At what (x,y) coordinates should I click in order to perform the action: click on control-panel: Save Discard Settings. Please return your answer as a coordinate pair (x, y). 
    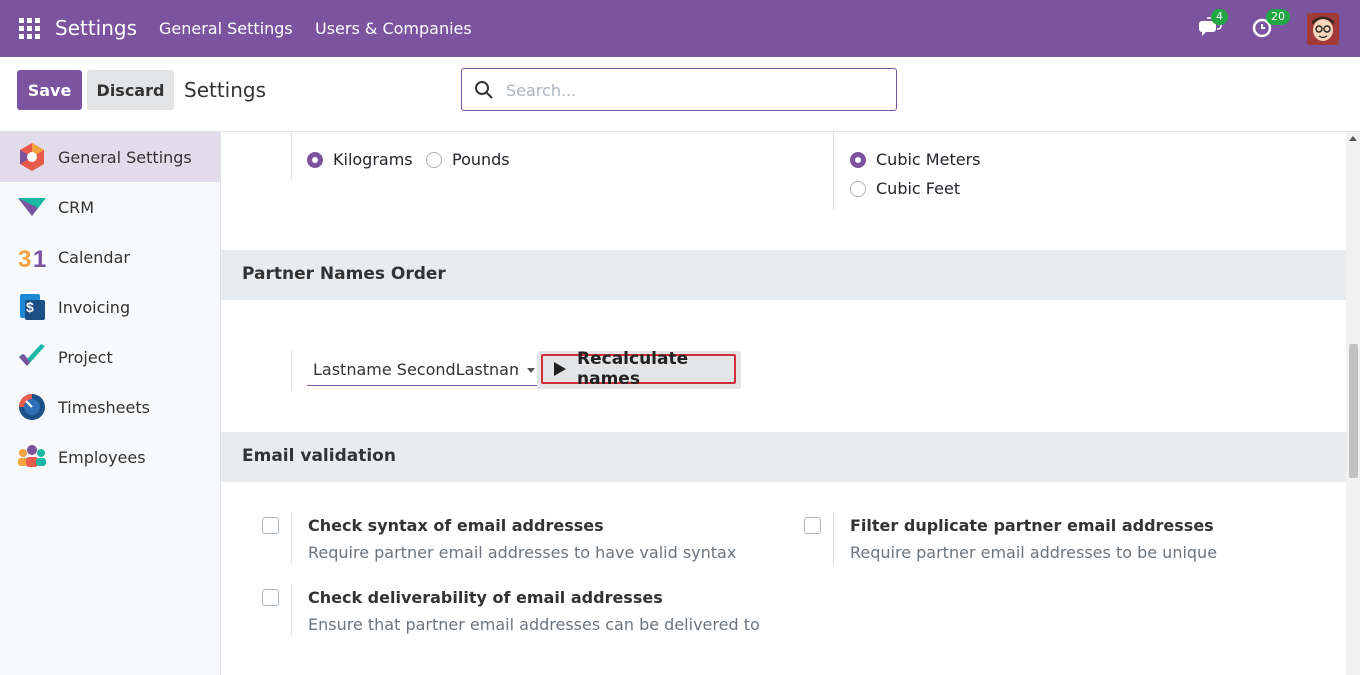
    Looking at the image, I should click on (680, 94).